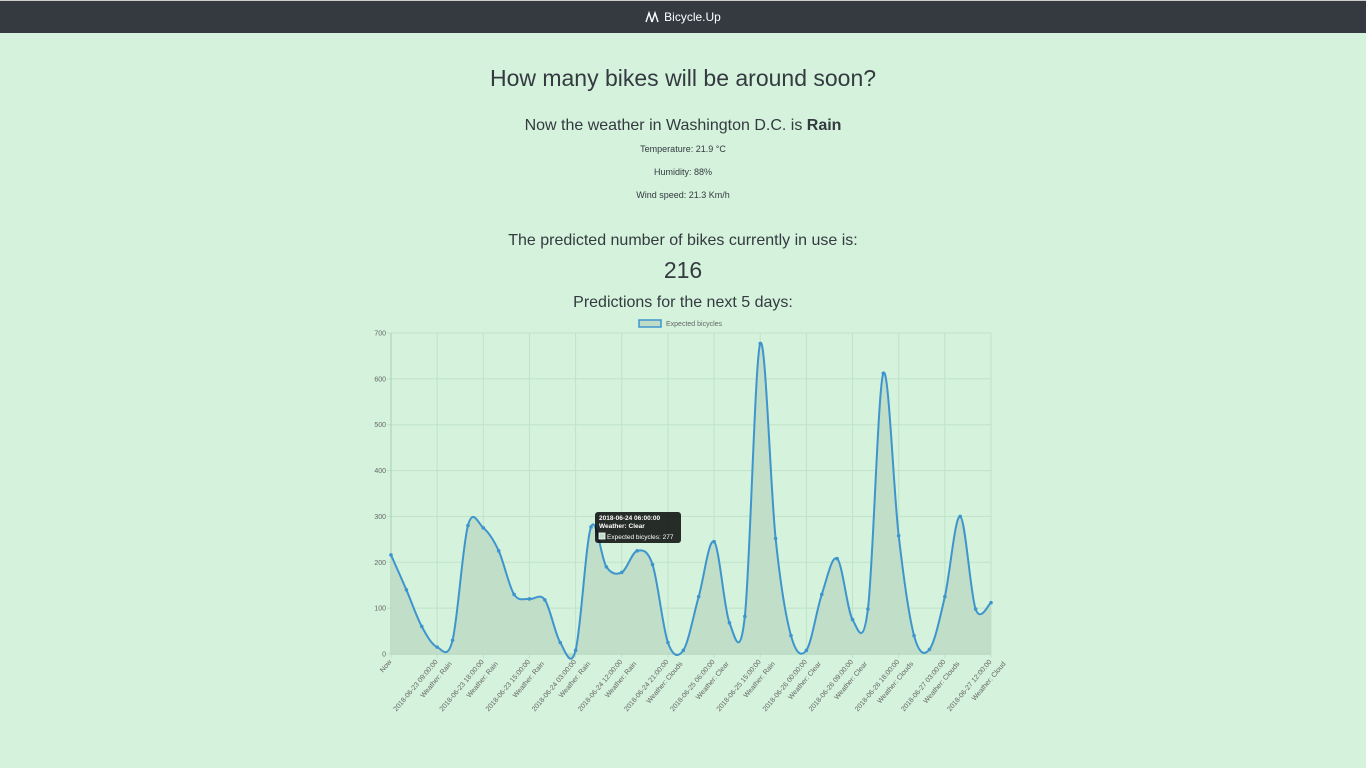  Describe the element at coordinates (386, 666) in the screenshot. I see `x-tick-label: Now` at that location.